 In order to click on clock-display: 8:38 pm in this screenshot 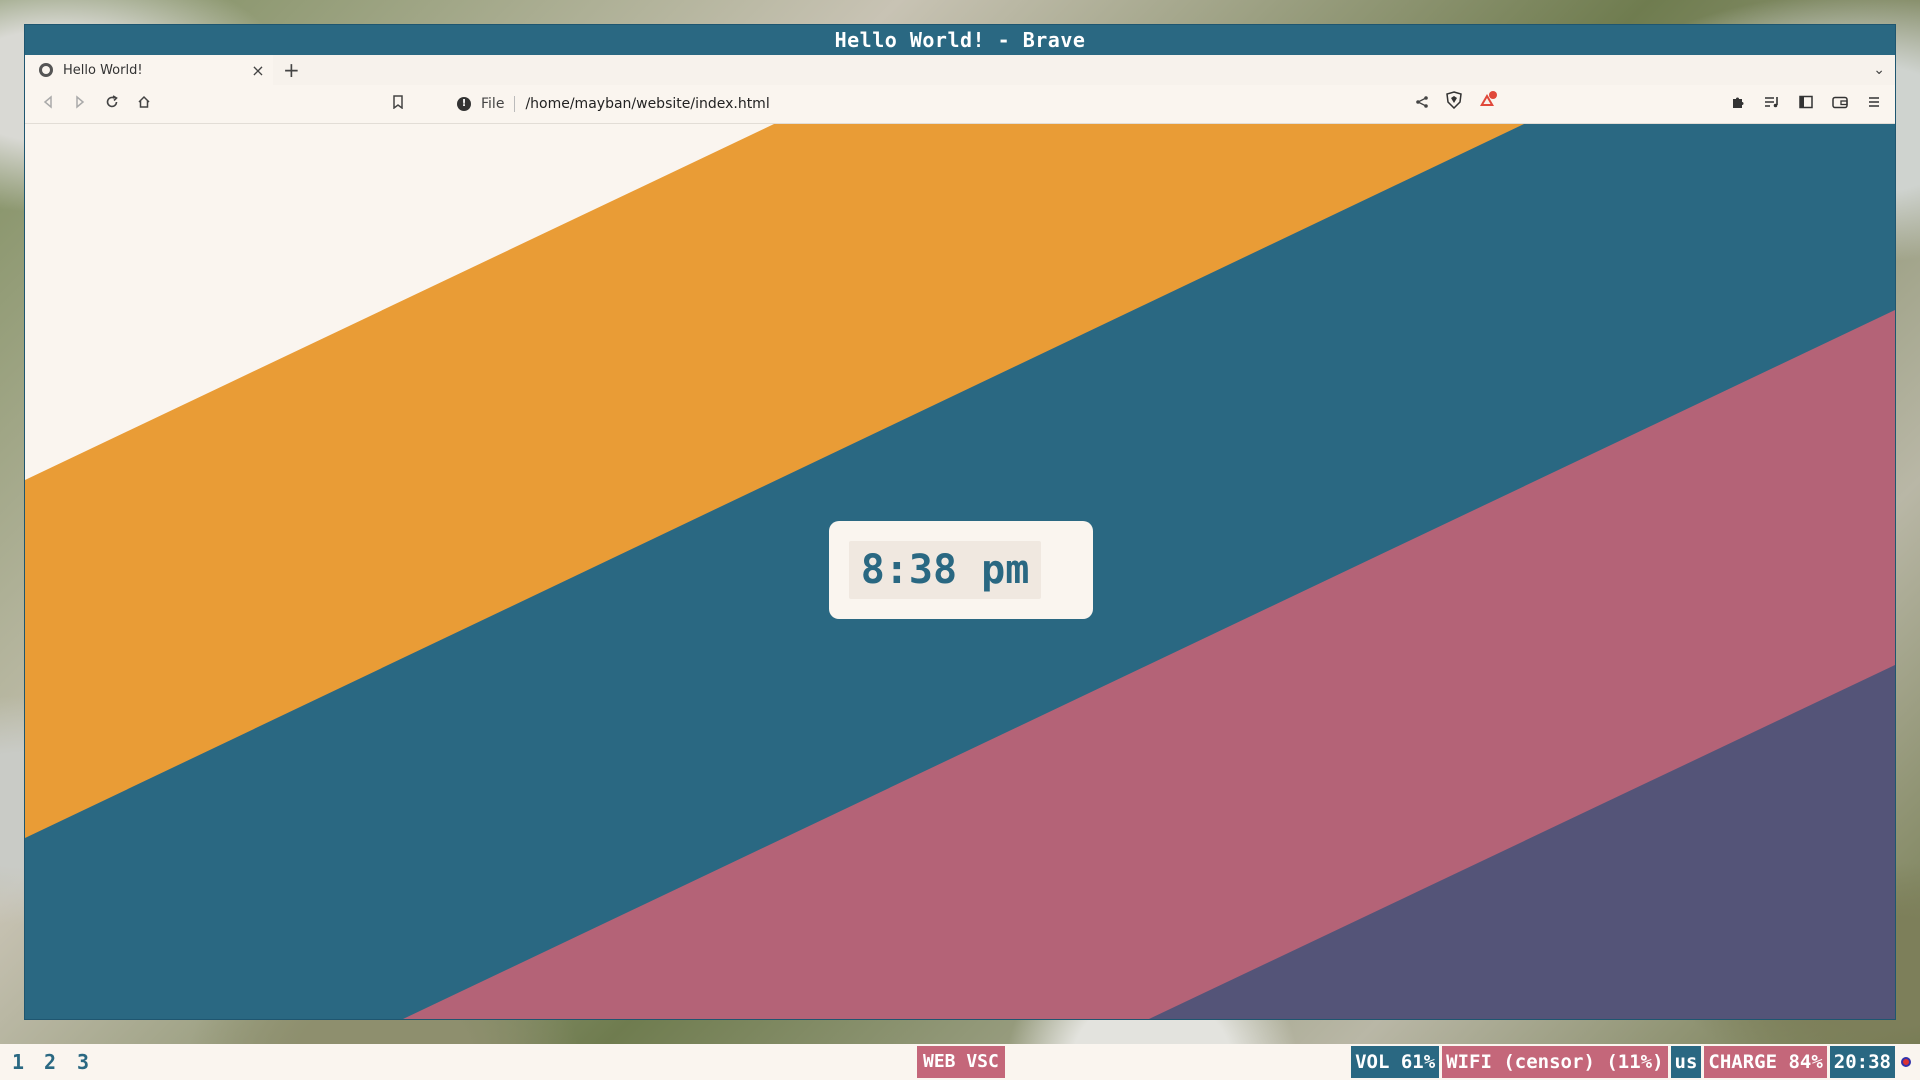, I will do `click(945, 570)`.